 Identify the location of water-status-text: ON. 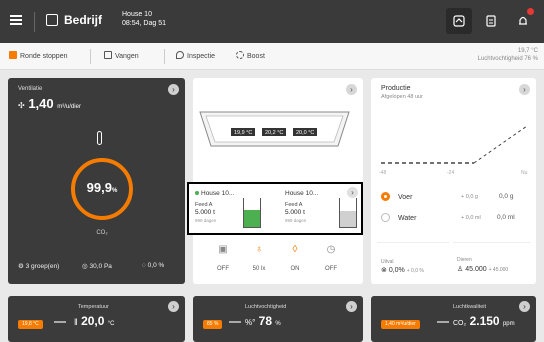
(295, 269).